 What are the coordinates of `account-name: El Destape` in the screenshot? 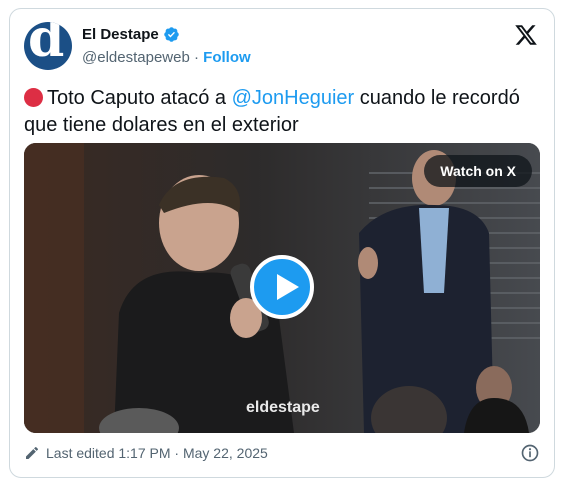 It's located at (120, 34).